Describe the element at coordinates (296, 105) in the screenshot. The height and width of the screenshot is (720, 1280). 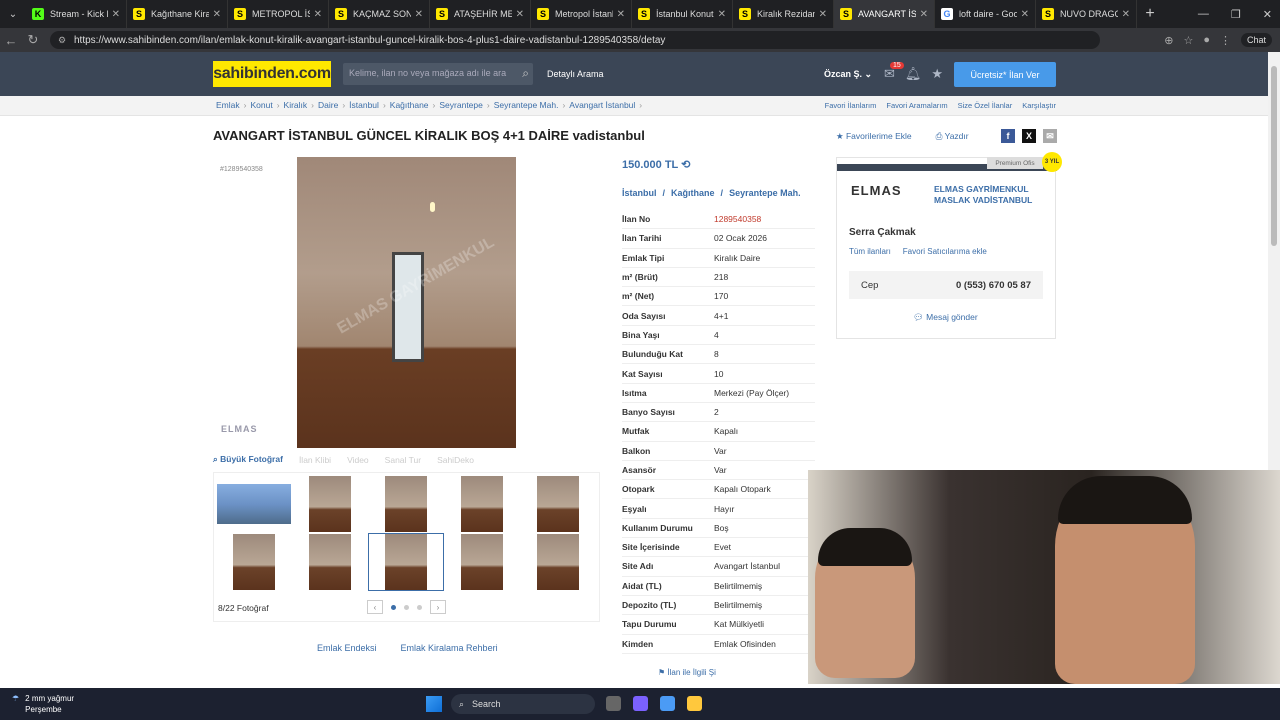
I see `breadcrumb-item: Kiralık` at that location.